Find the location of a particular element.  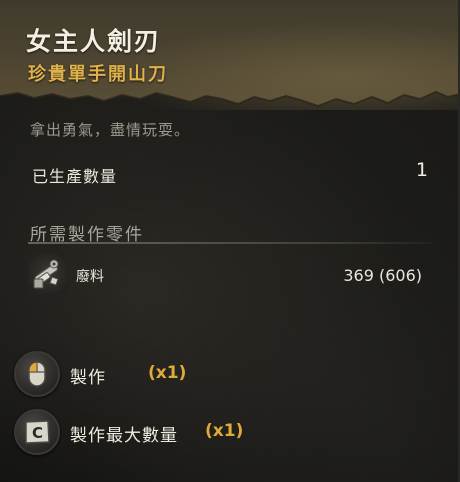

craft-action: 製作 (x1) is located at coordinates (154, 374).